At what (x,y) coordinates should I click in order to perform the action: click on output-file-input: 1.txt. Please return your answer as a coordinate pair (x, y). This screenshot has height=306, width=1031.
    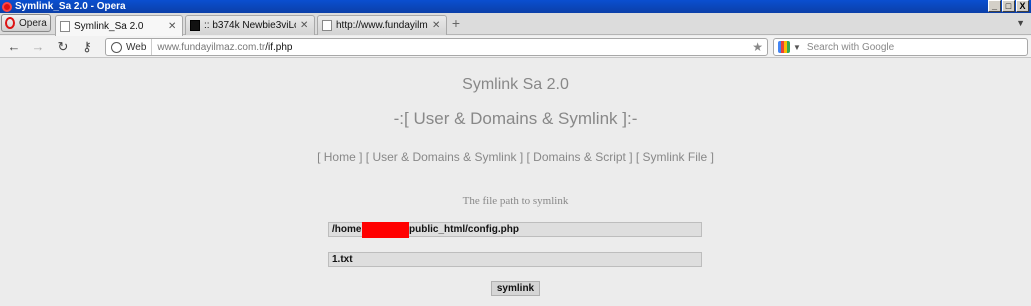
    Looking at the image, I should click on (515, 259).